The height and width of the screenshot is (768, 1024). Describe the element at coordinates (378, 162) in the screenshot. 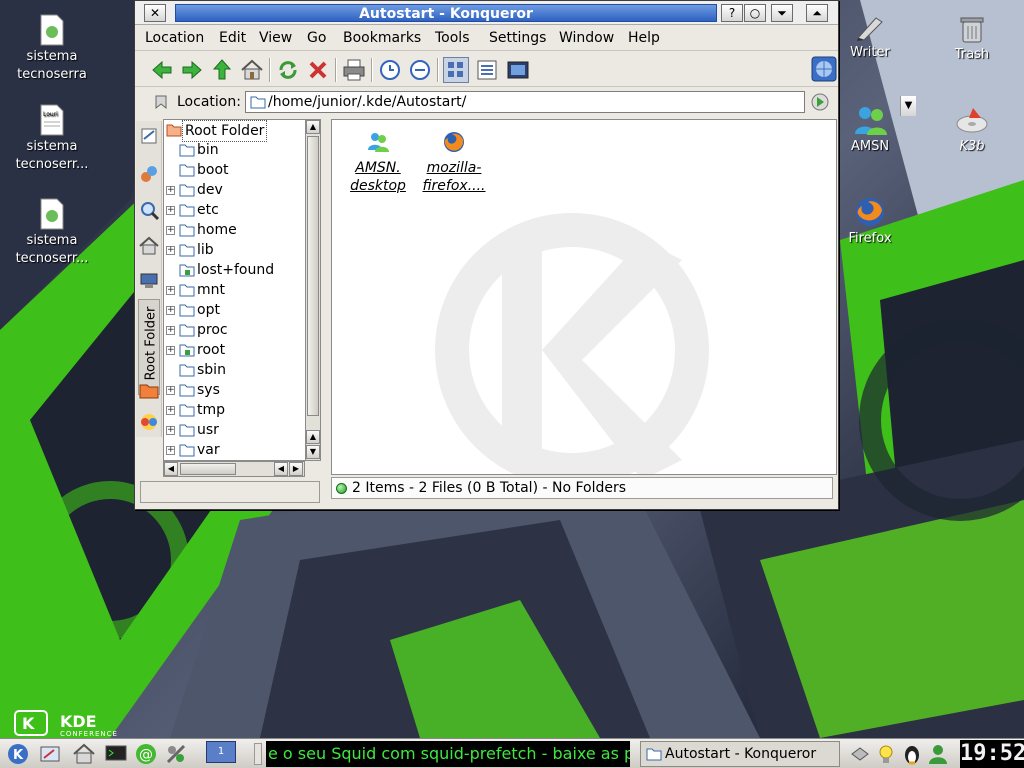

I see `file-item-amsn-desktop: AMSN. desktop` at that location.